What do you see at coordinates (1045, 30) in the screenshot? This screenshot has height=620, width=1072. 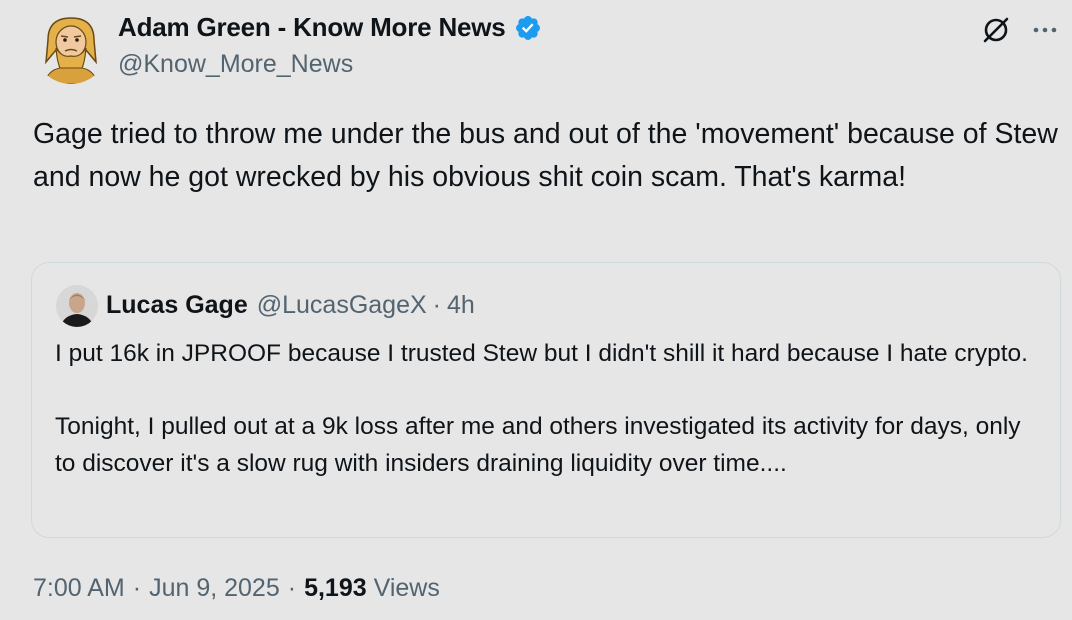 I see `more-icon` at bounding box center [1045, 30].